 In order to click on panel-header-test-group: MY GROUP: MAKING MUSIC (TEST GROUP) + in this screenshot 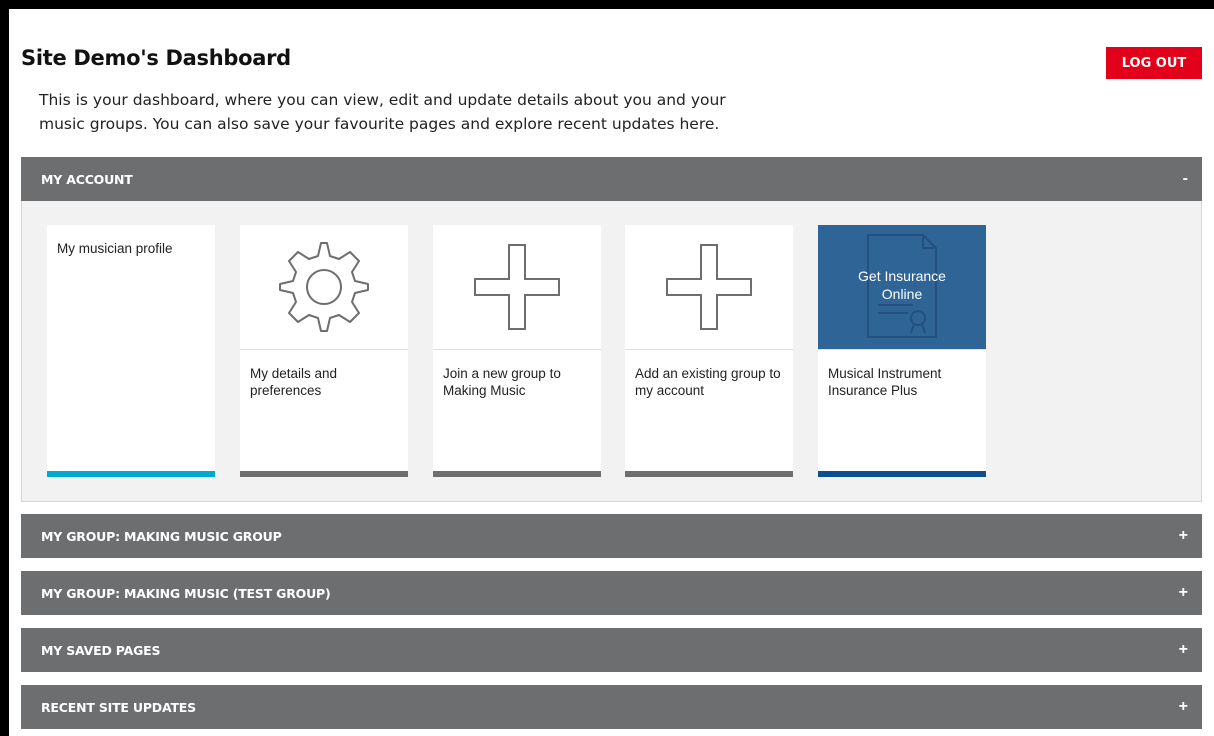, I will do `click(611, 593)`.